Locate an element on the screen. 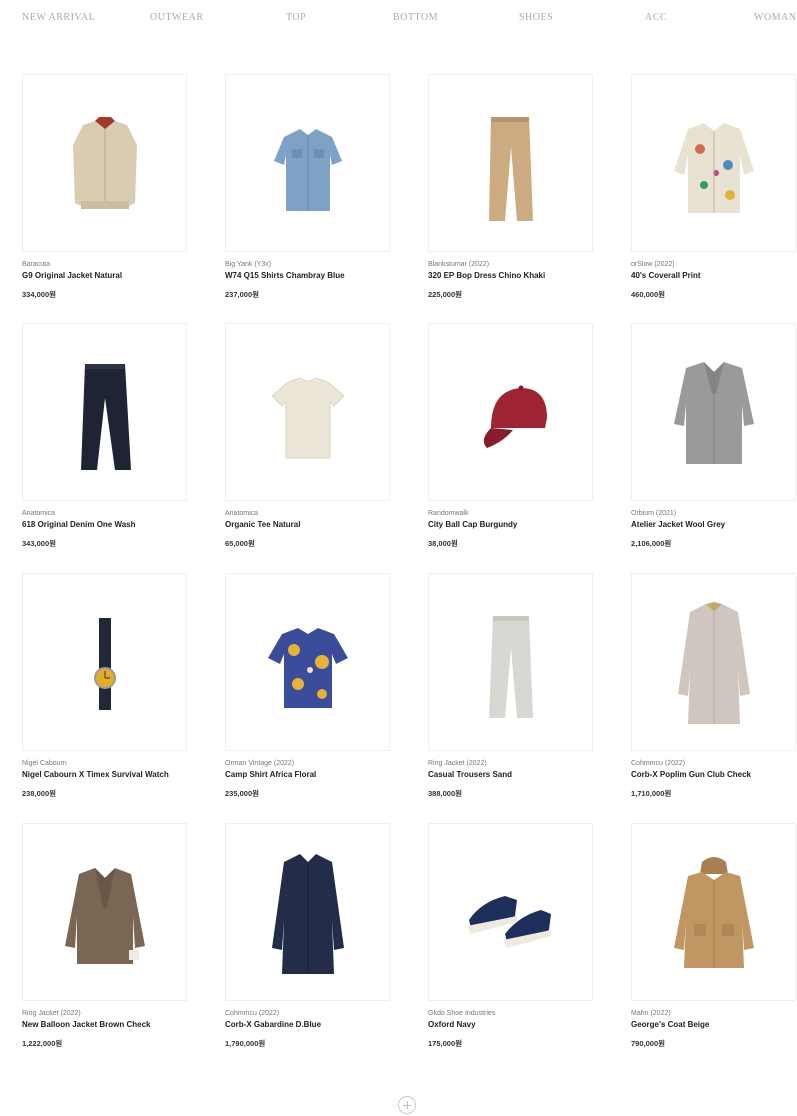  long-coat-icon is located at coordinates (714, 663).